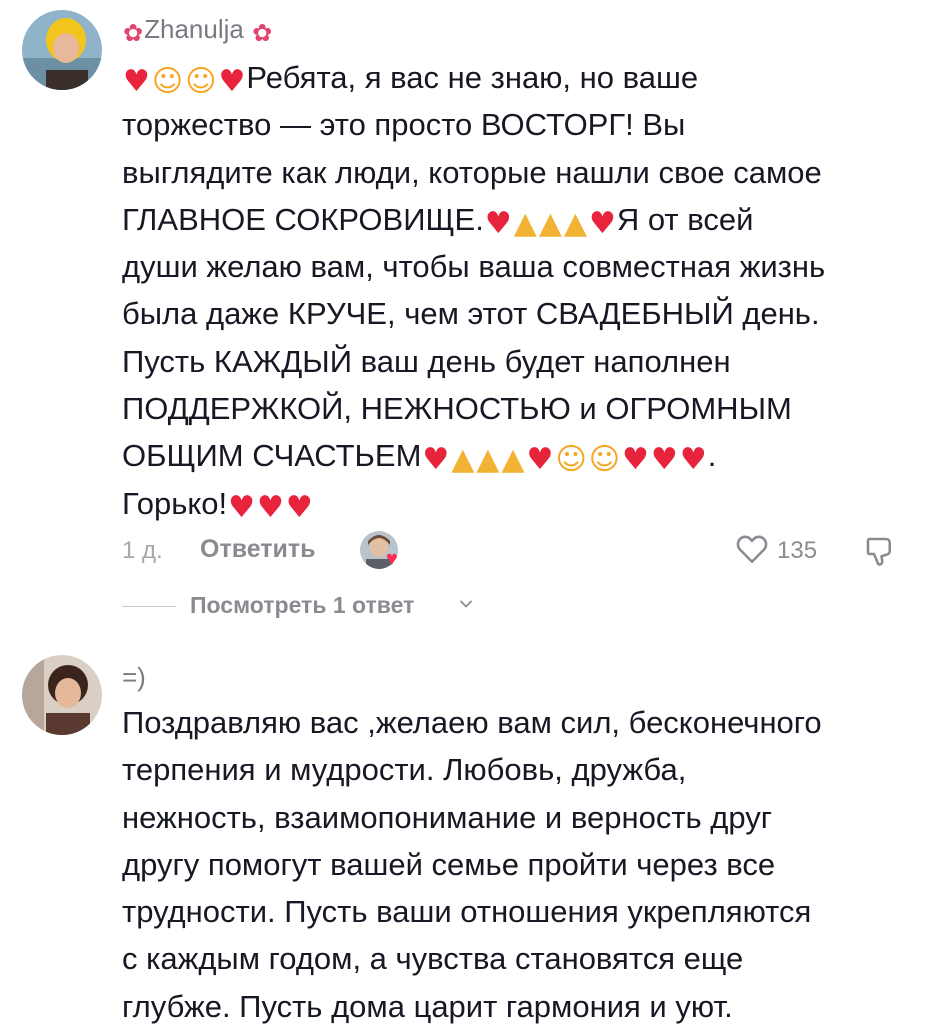 This screenshot has width=931, height=1030. Describe the element at coordinates (392, 559) in the screenshot. I see `heart-icon: ♥` at that location.